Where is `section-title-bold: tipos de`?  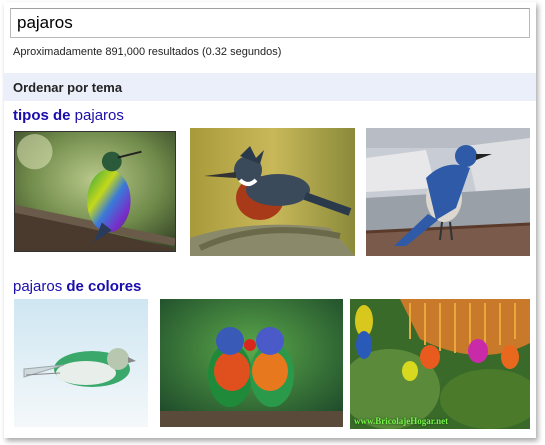
section-title-bold: tipos de is located at coordinates (42, 115).